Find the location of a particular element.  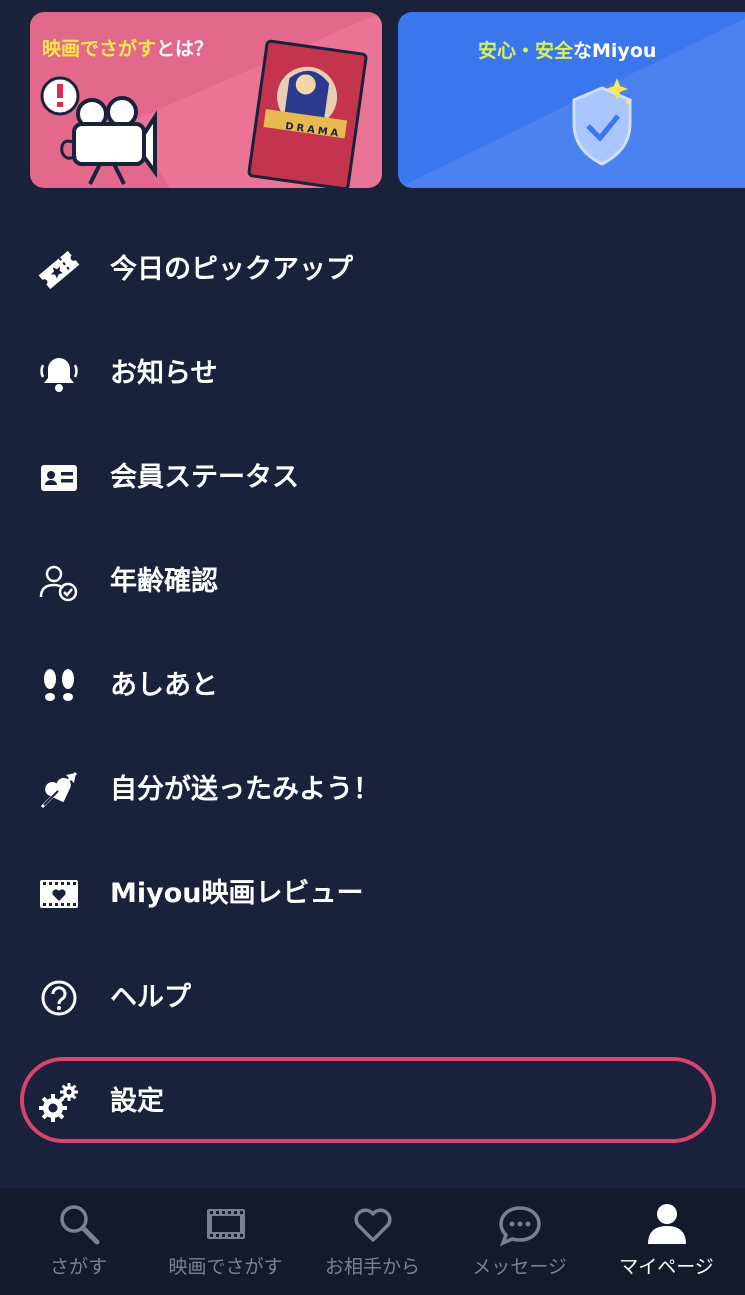

menu-label: 会員ステータス is located at coordinates (204, 477).